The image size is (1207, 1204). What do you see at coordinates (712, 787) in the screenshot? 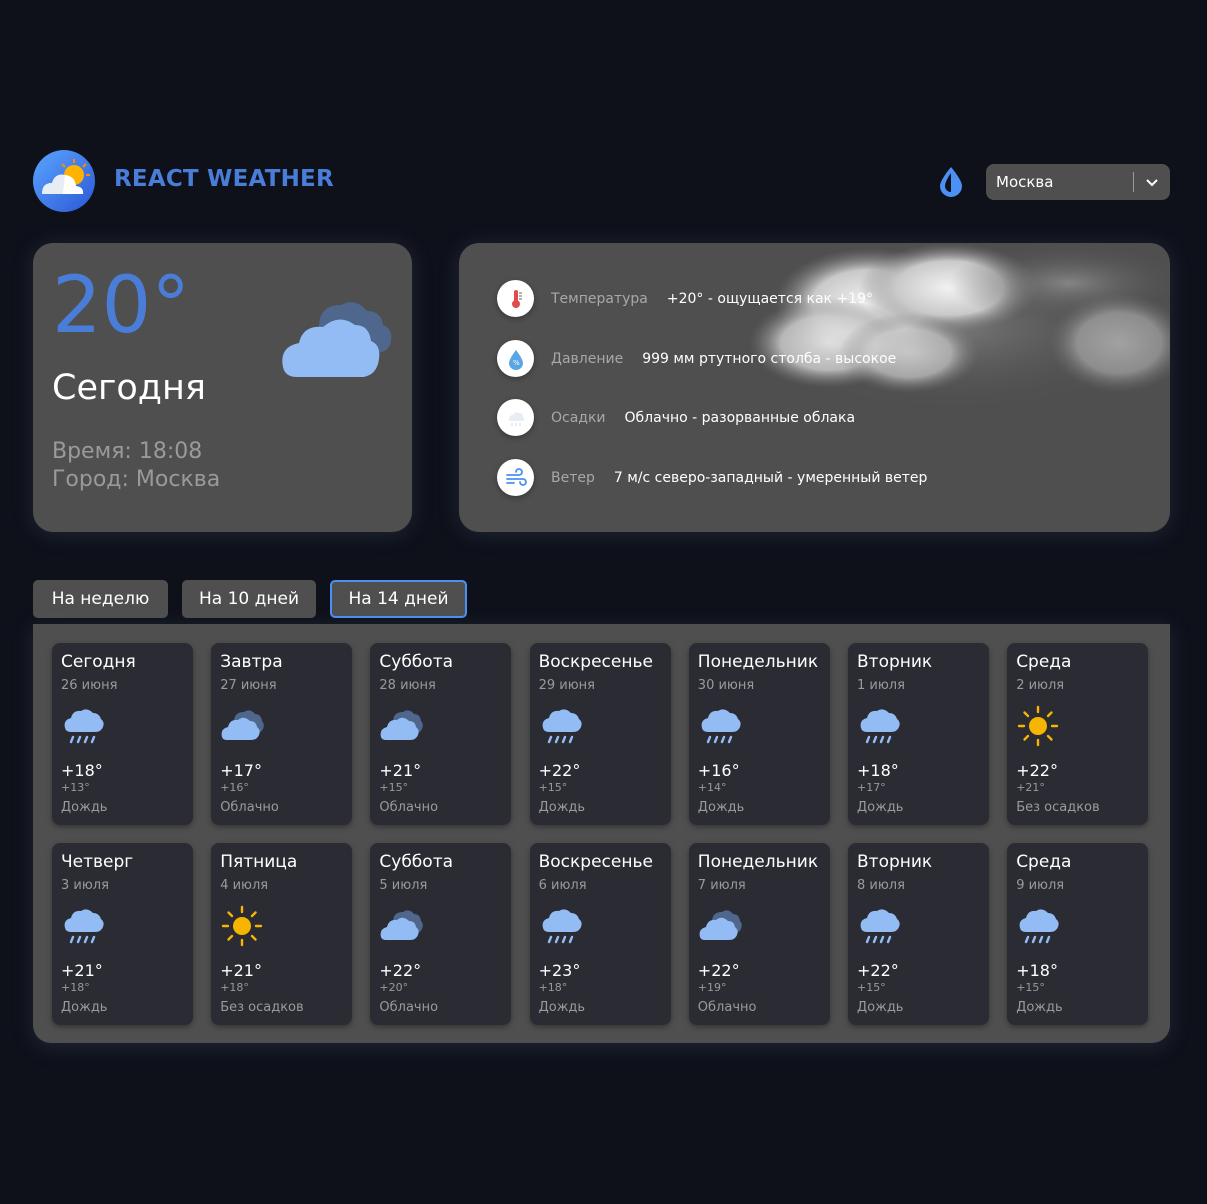
I see `forecast-temp-min: +14°` at bounding box center [712, 787].